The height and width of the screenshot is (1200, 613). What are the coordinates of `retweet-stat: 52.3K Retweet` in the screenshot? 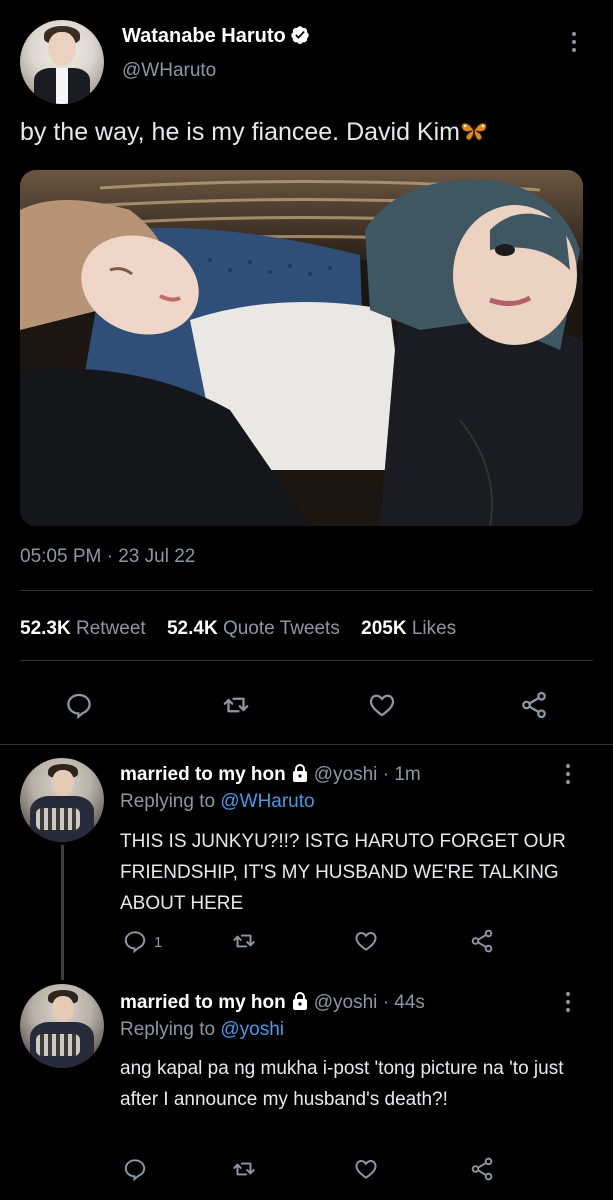 It's located at (83, 629).